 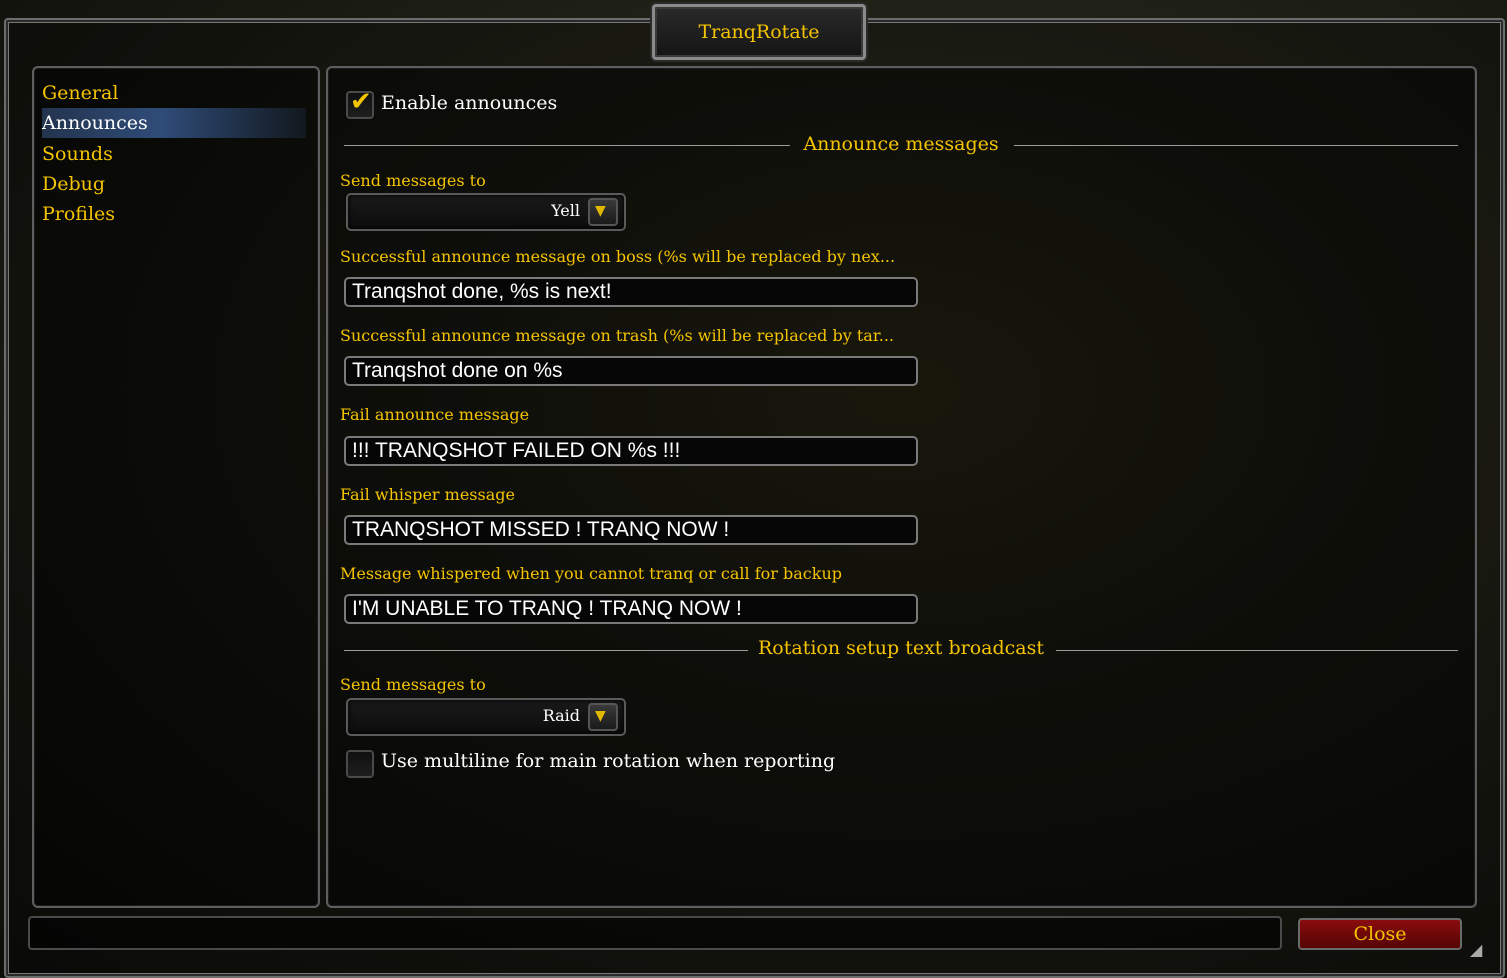 What do you see at coordinates (174, 123) in the screenshot?
I see `sidebar-item-announces: Announces` at bounding box center [174, 123].